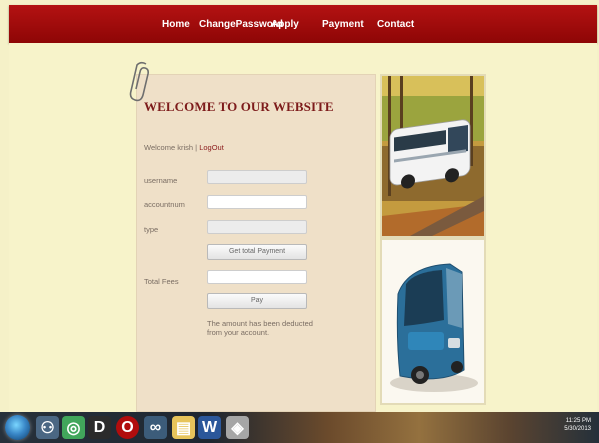  What do you see at coordinates (161, 281) in the screenshot?
I see `total-fees-label: Total Fees` at bounding box center [161, 281].